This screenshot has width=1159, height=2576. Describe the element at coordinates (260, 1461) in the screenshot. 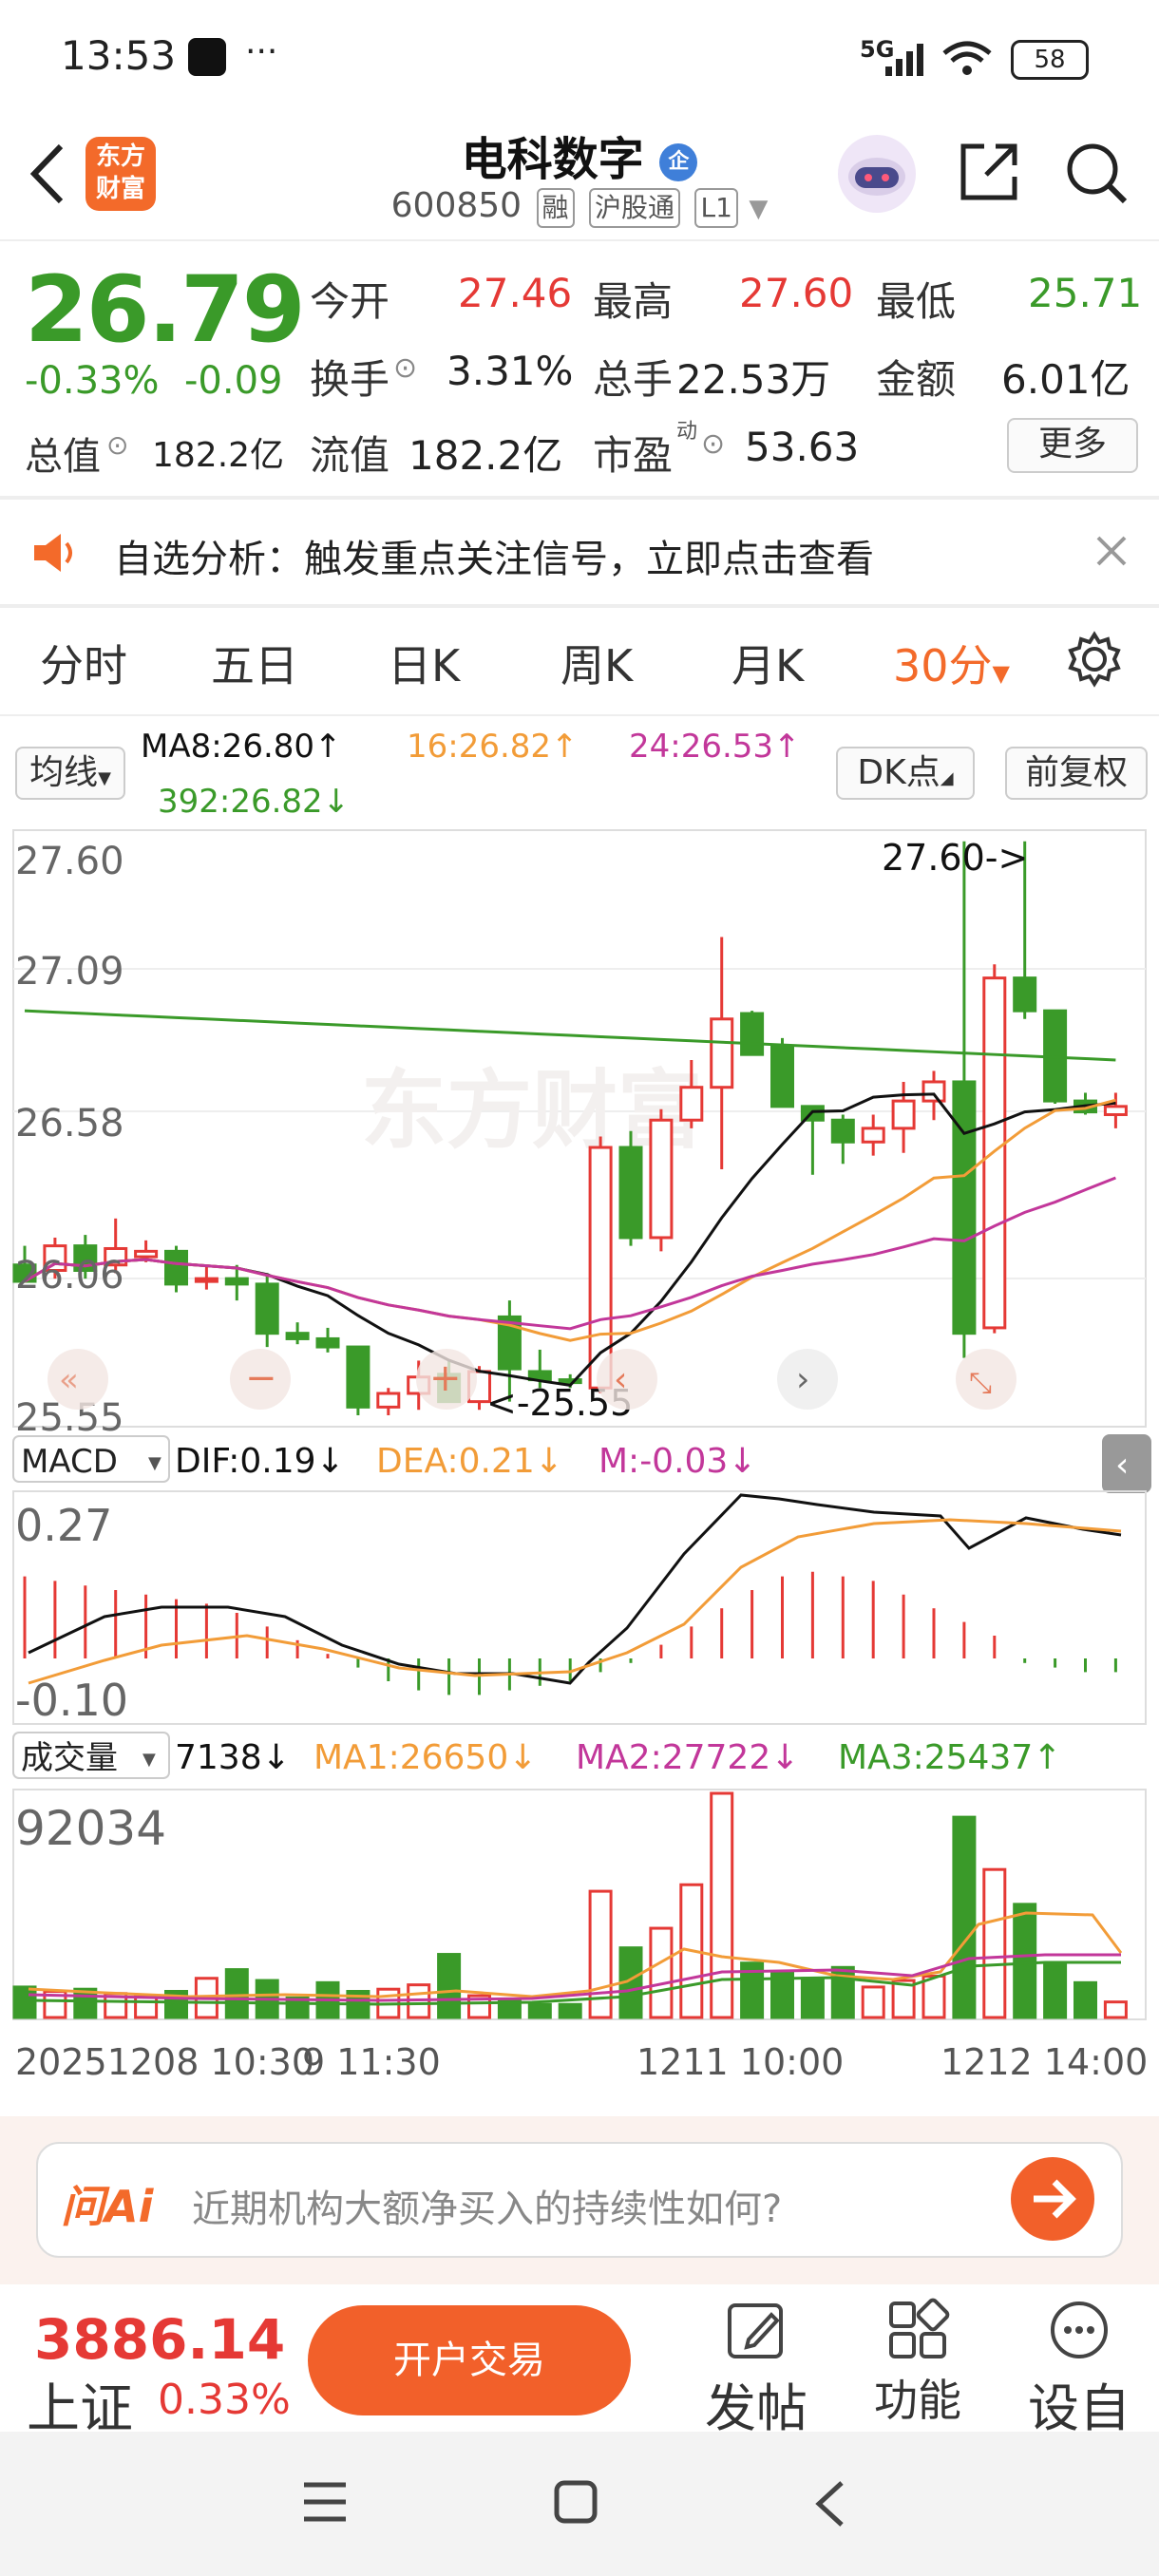

I see `macd-dif: DIF:0.19↓` at that location.